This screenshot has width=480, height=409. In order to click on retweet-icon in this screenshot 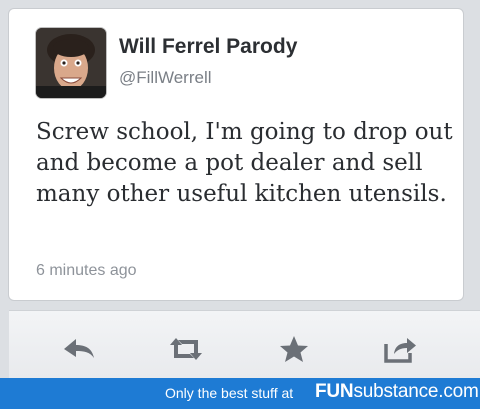, I will do `click(186, 349)`.